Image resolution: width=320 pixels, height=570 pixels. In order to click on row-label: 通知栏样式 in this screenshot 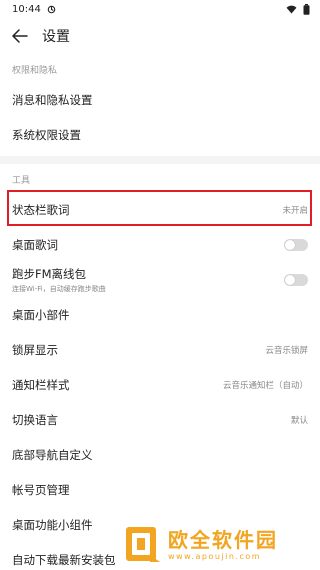, I will do `click(41, 384)`.